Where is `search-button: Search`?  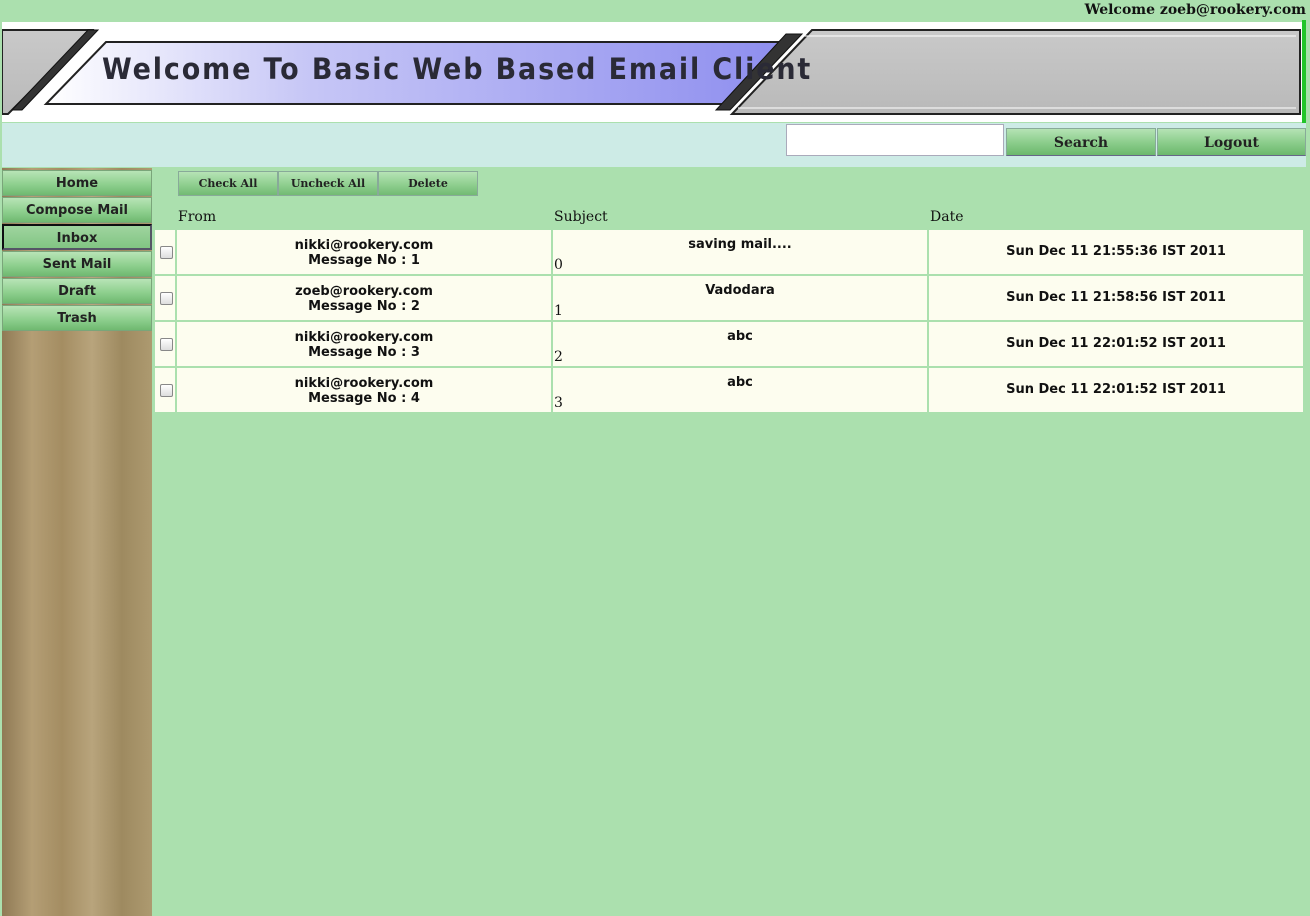 search-button: Search is located at coordinates (1081, 142).